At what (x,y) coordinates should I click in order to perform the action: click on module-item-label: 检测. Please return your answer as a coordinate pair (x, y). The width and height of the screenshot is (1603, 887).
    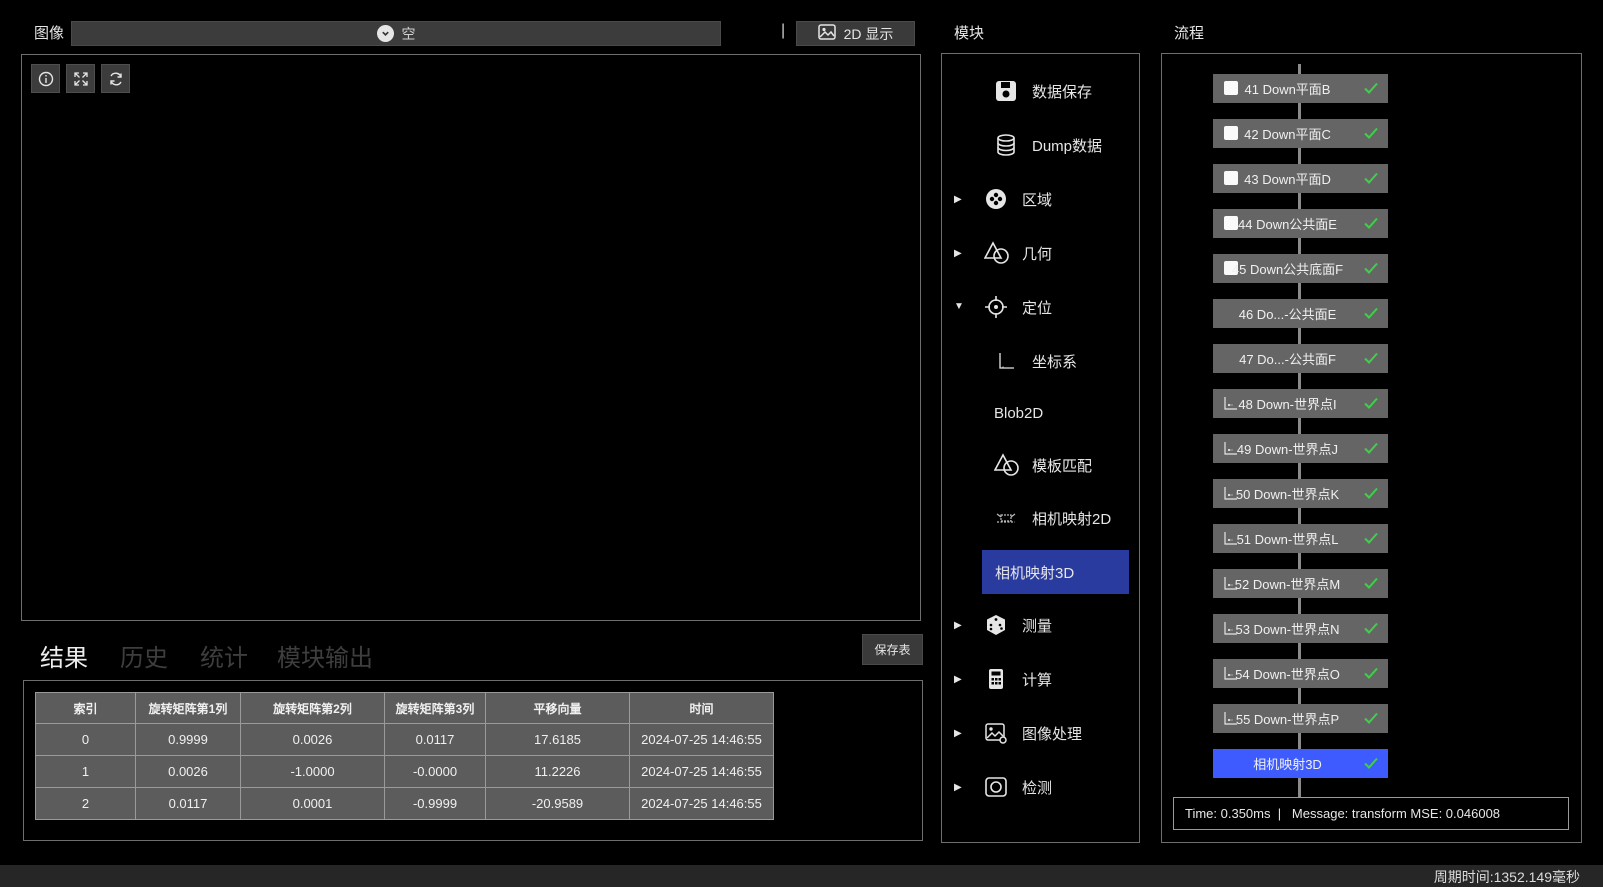
    Looking at the image, I should click on (1037, 788).